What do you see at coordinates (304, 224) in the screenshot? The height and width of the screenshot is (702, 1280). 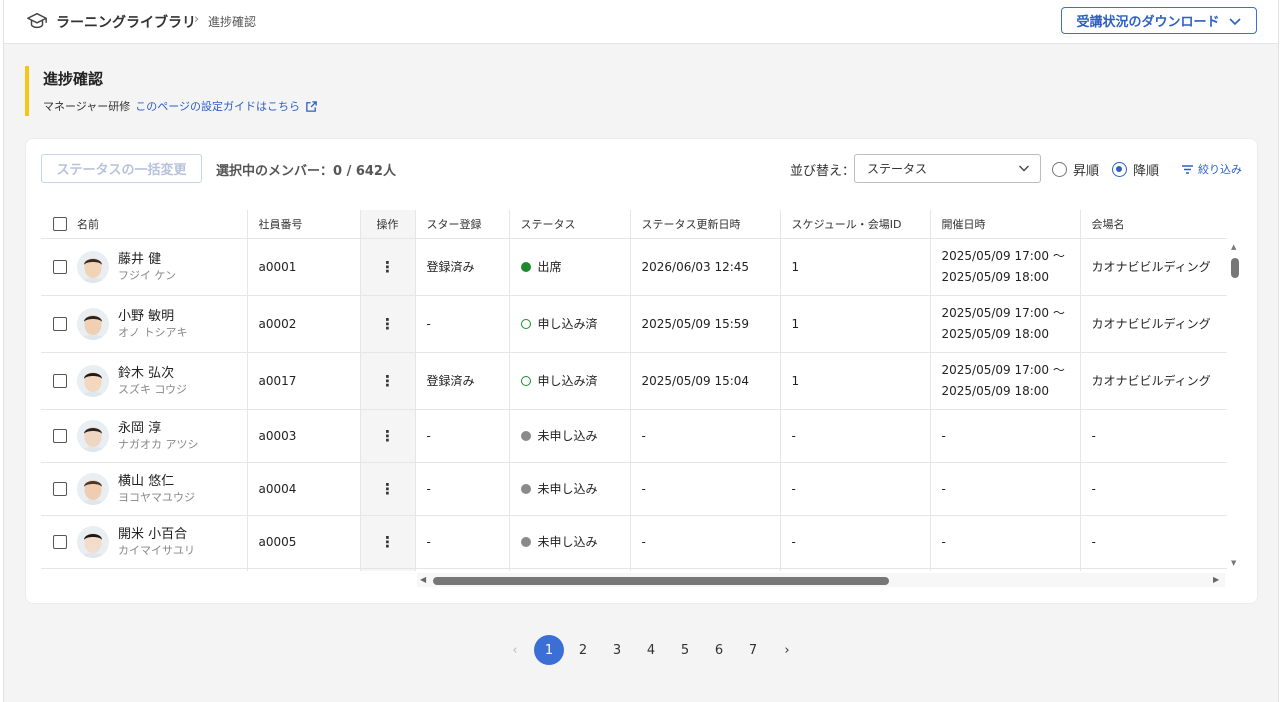 I see `column-header: 社員番号` at bounding box center [304, 224].